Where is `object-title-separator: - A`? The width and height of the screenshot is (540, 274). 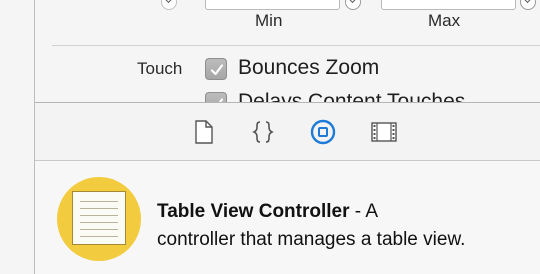 object-title-separator: - A is located at coordinates (364, 211).